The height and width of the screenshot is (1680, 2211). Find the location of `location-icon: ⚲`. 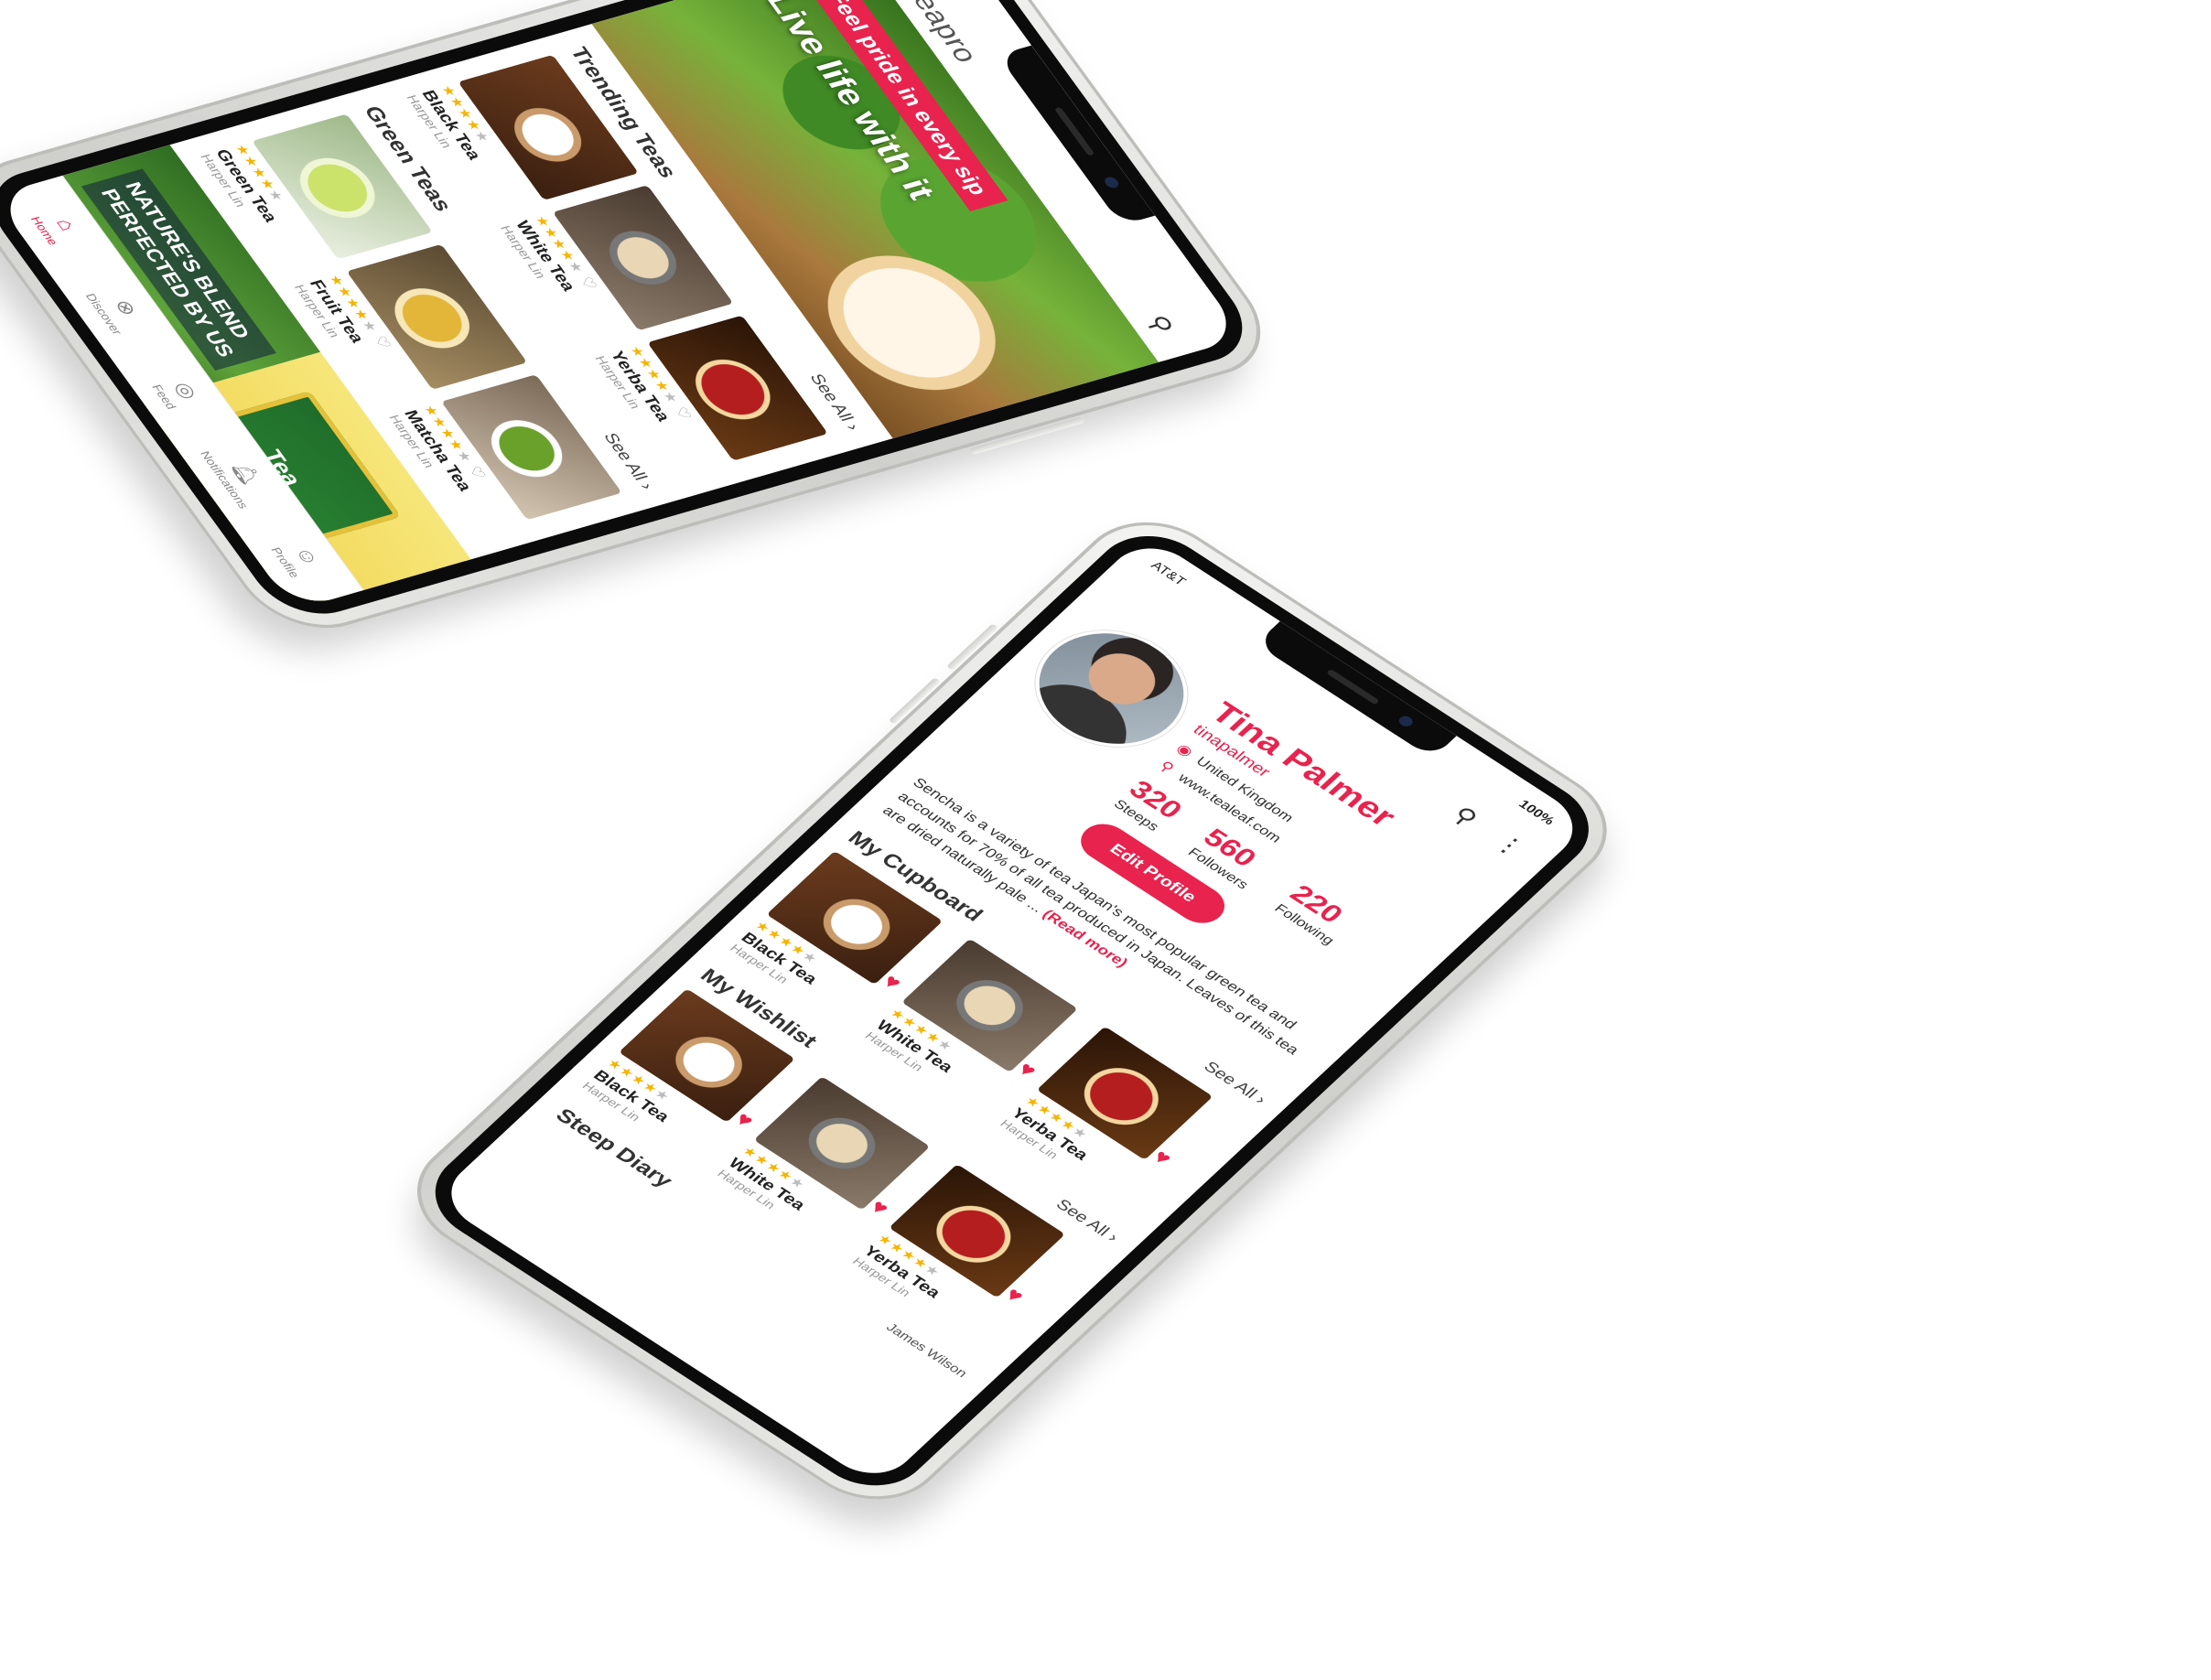

location-icon: ⚲ is located at coordinates (1167, 767).